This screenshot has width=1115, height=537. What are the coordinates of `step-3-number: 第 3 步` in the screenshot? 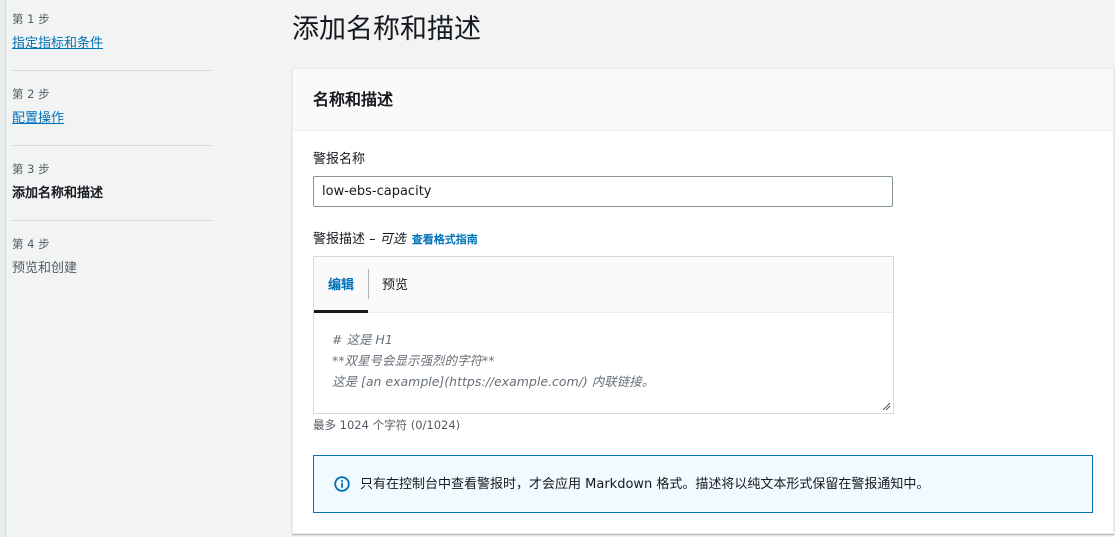 It's located at (31, 169).